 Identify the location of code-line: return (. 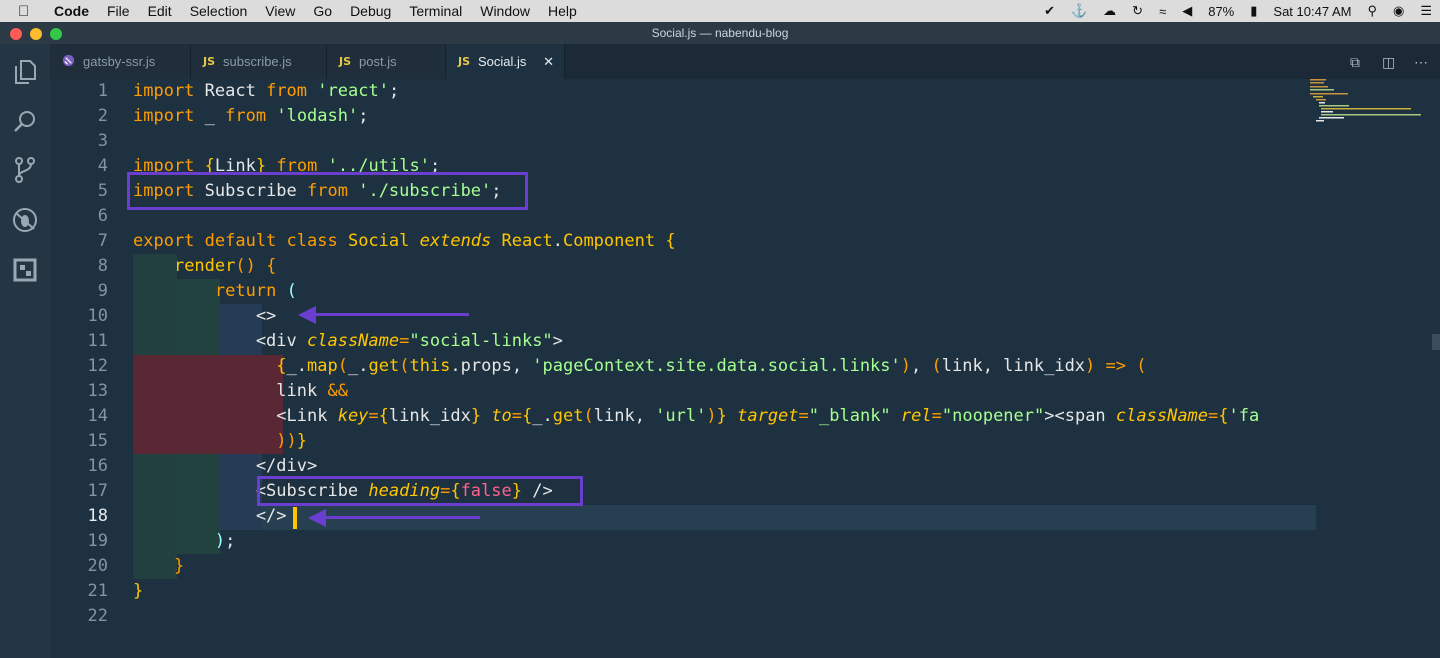
(255, 291).